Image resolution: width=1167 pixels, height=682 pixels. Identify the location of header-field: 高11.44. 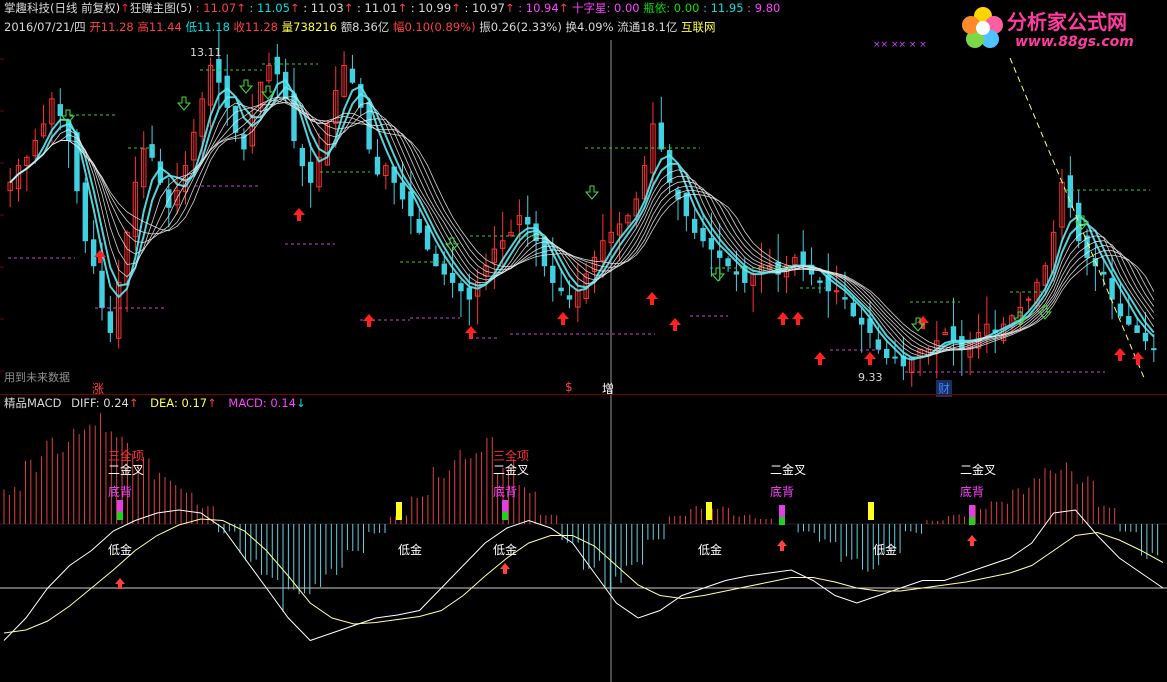
(161, 27).